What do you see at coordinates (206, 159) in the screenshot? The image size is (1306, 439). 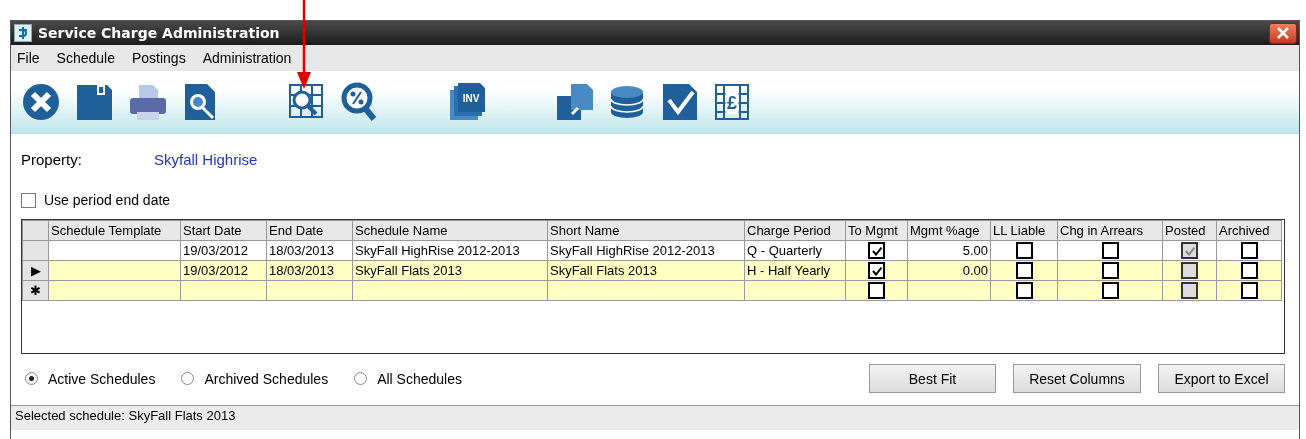 I see `property-value: Skyfall Highrise` at bounding box center [206, 159].